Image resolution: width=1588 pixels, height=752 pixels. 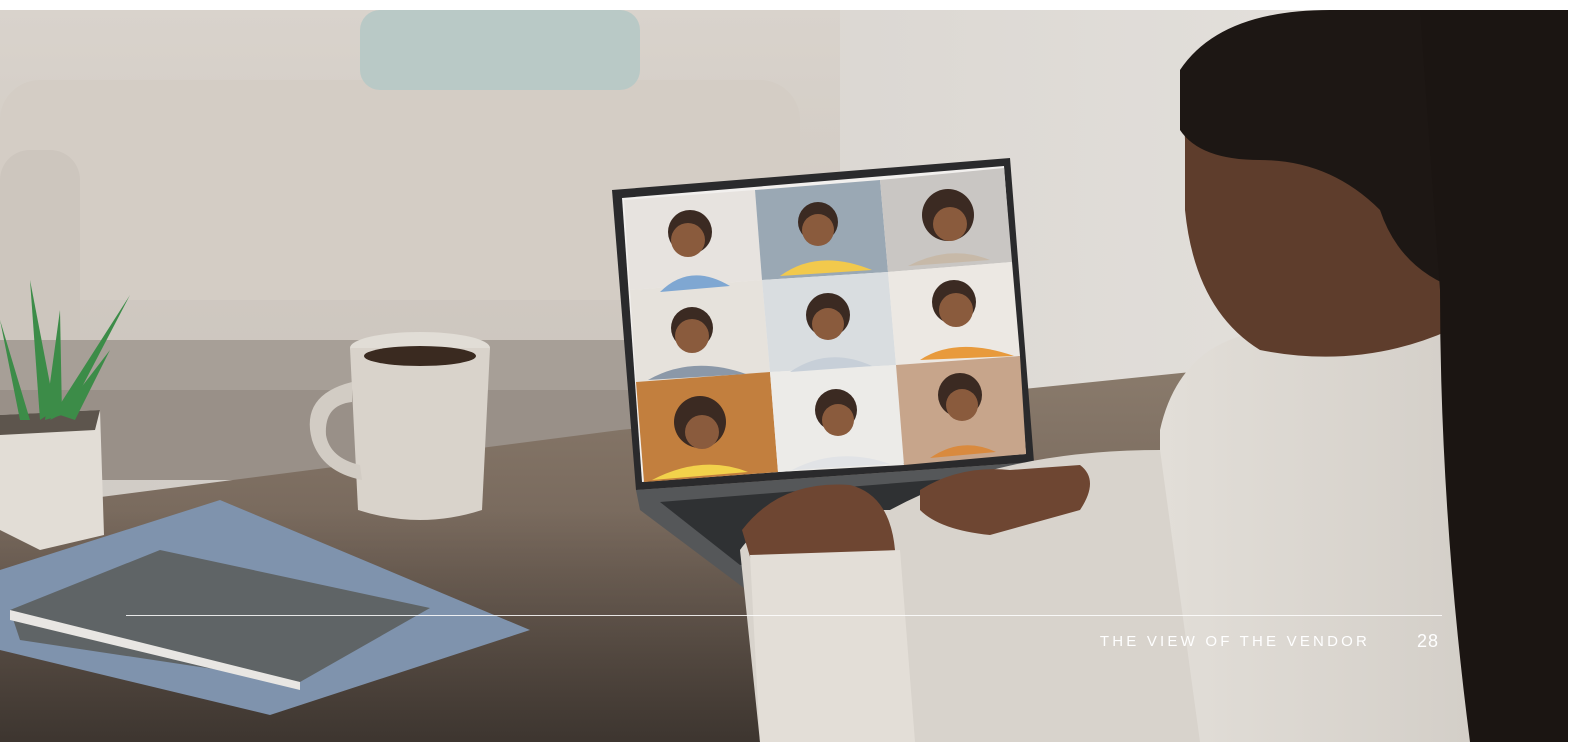 I want to click on footer-divider, so click(x=784, y=615).